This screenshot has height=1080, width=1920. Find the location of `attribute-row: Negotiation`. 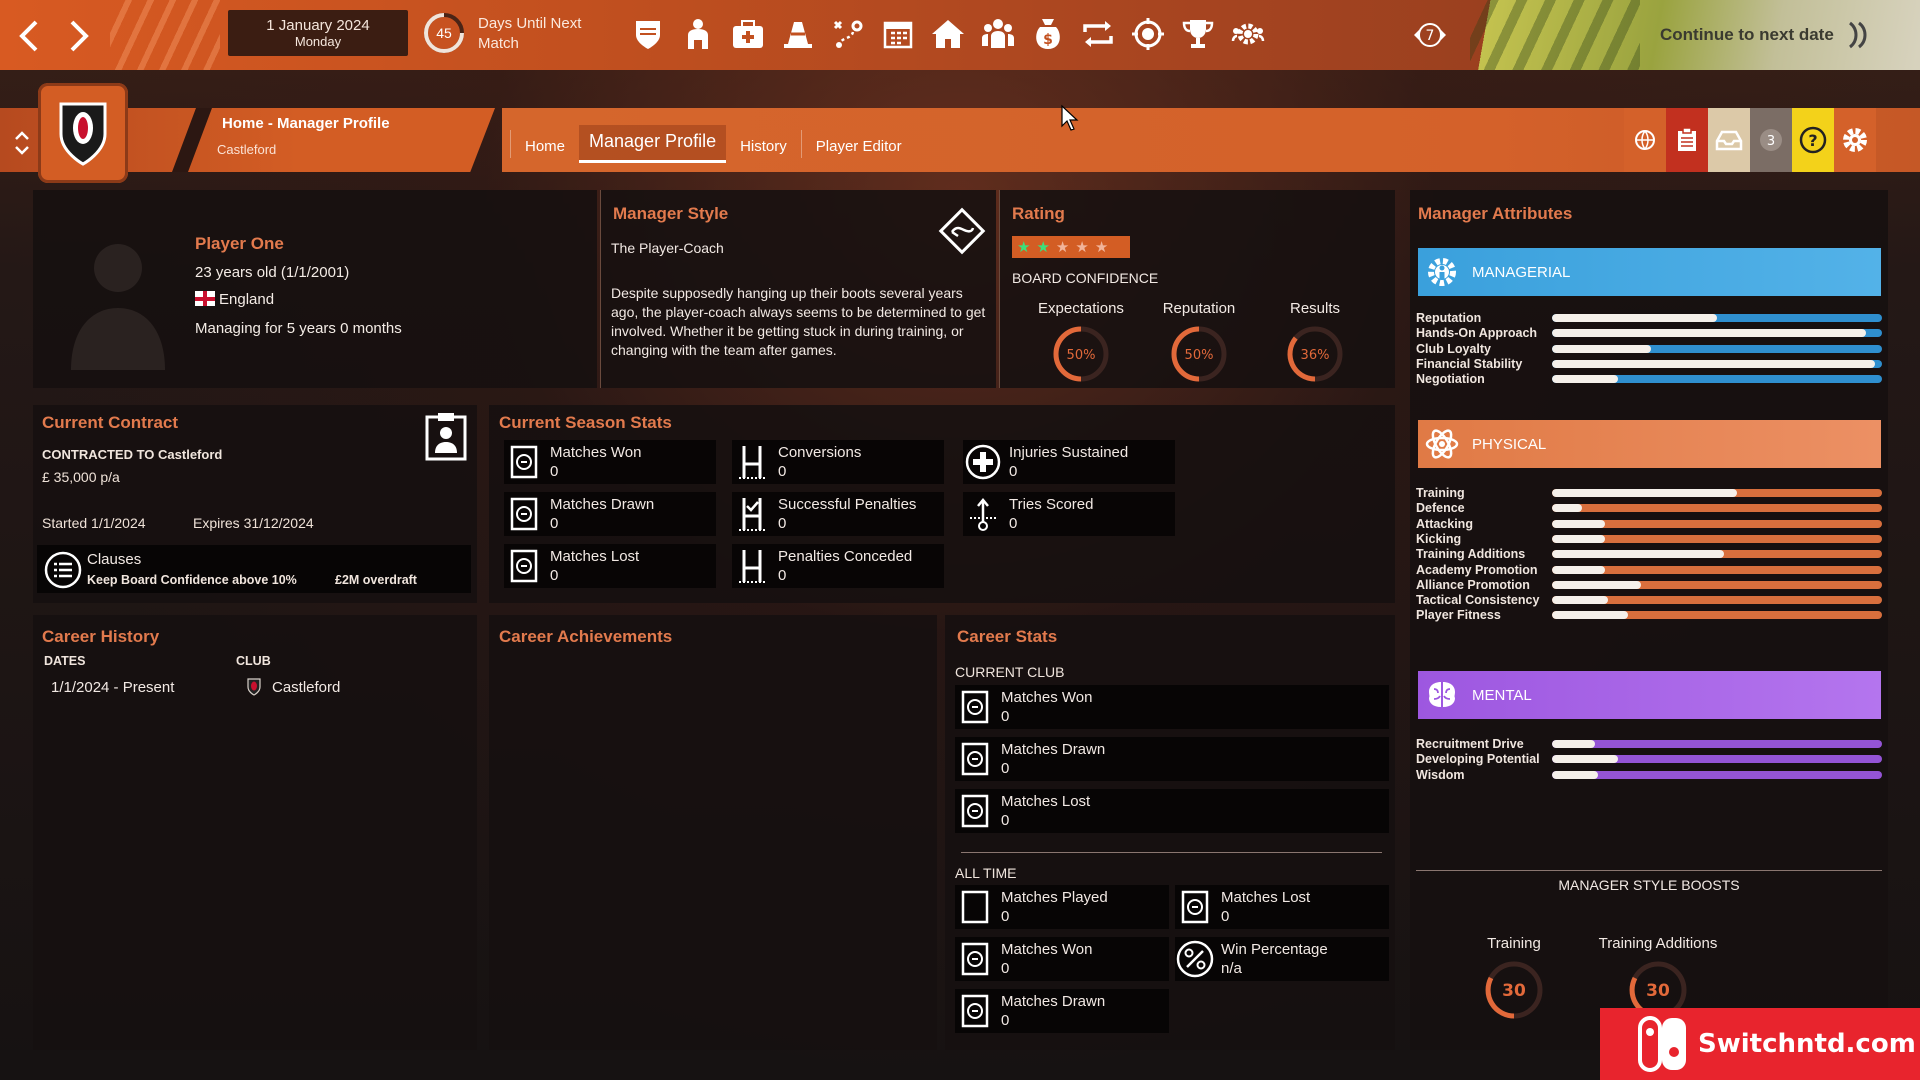

attribute-row: Negotiation is located at coordinates (1649, 379).